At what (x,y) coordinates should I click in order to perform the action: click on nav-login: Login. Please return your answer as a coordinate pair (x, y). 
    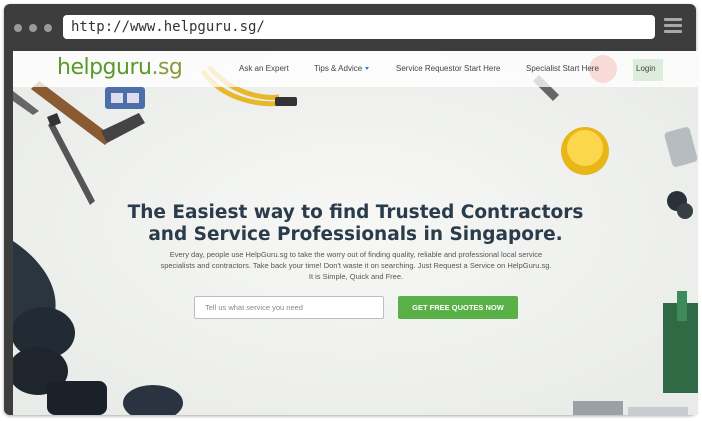
    Looking at the image, I should click on (646, 69).